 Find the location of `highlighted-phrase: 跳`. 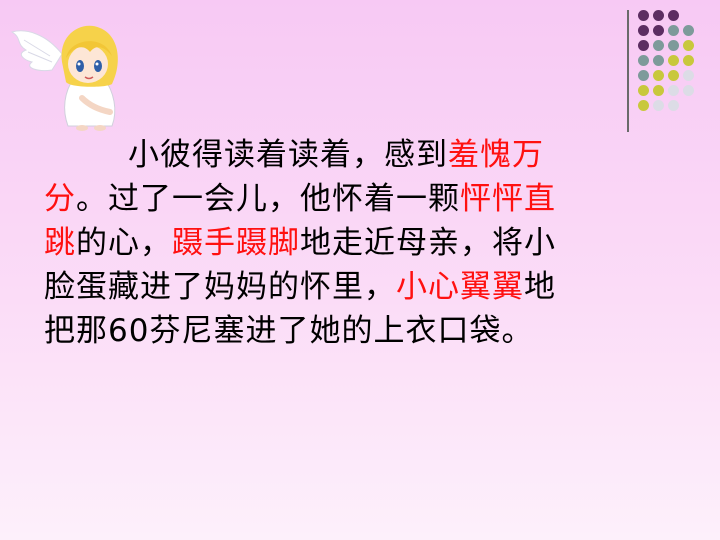

highlighted-phrase: 跳 is located at coordinates (60, 243).